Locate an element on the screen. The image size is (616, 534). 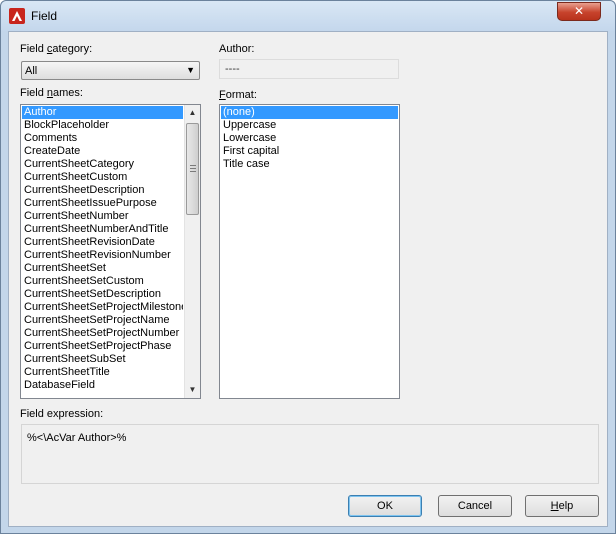
field-names-item: CurrentSheetNumberAndTitle is located at coordinates (102, 229).